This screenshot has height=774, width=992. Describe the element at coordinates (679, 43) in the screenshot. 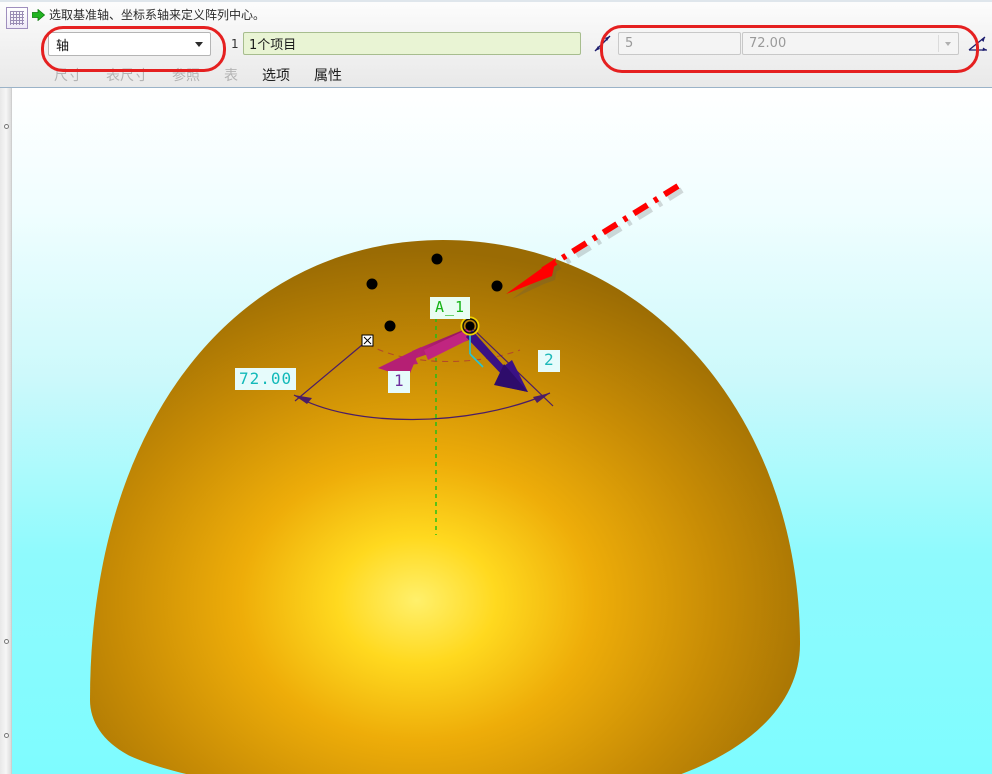

I see `member-count-input: 5` at that location.